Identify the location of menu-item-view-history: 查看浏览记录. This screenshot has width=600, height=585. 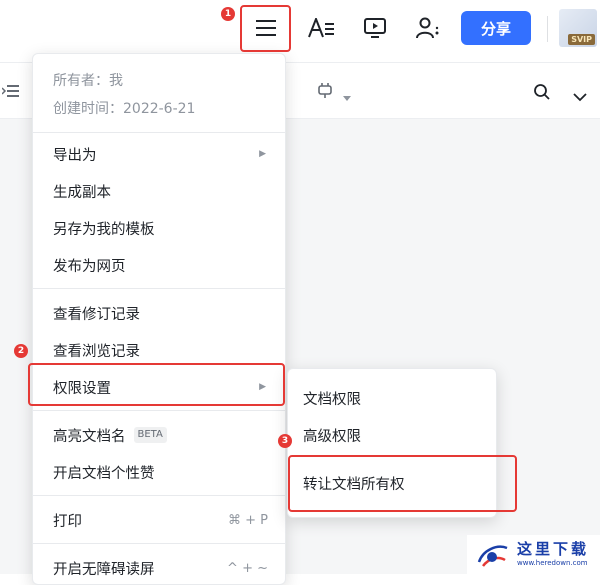
(160, 350).